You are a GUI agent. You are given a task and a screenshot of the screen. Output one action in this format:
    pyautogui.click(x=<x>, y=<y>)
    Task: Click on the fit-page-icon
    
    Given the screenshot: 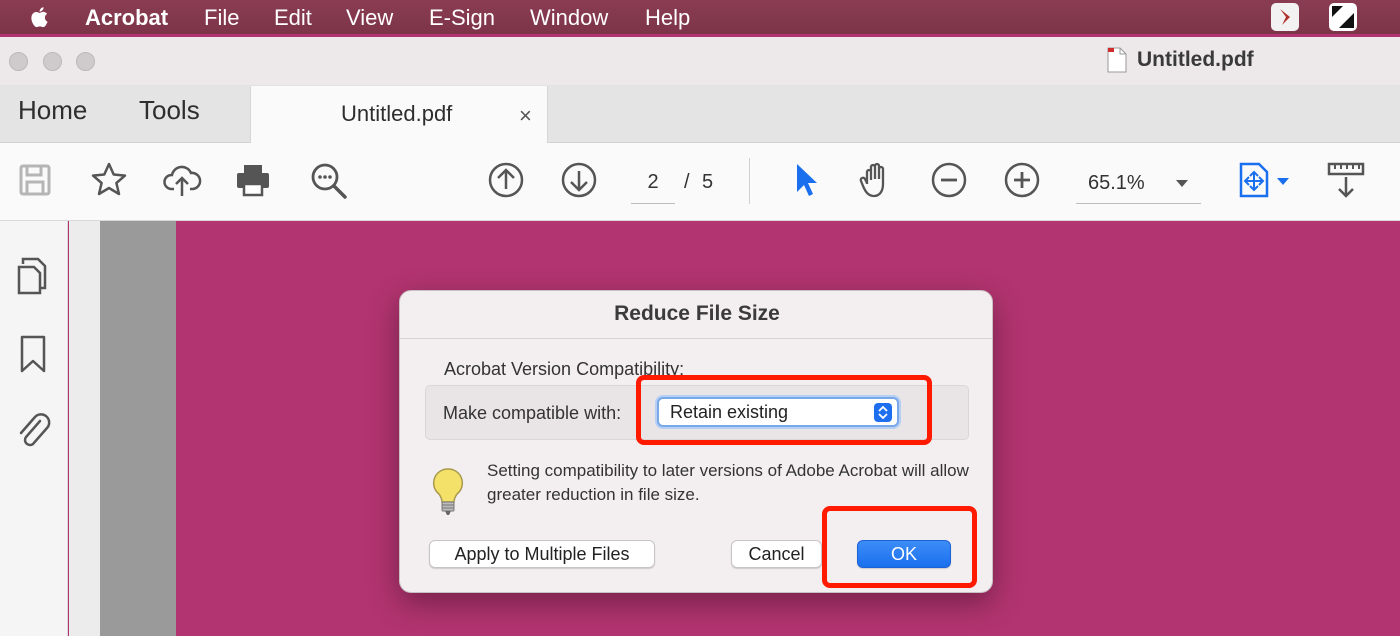 What is the action you would take?
    pyautogui.click(x=1265, y=180)
    